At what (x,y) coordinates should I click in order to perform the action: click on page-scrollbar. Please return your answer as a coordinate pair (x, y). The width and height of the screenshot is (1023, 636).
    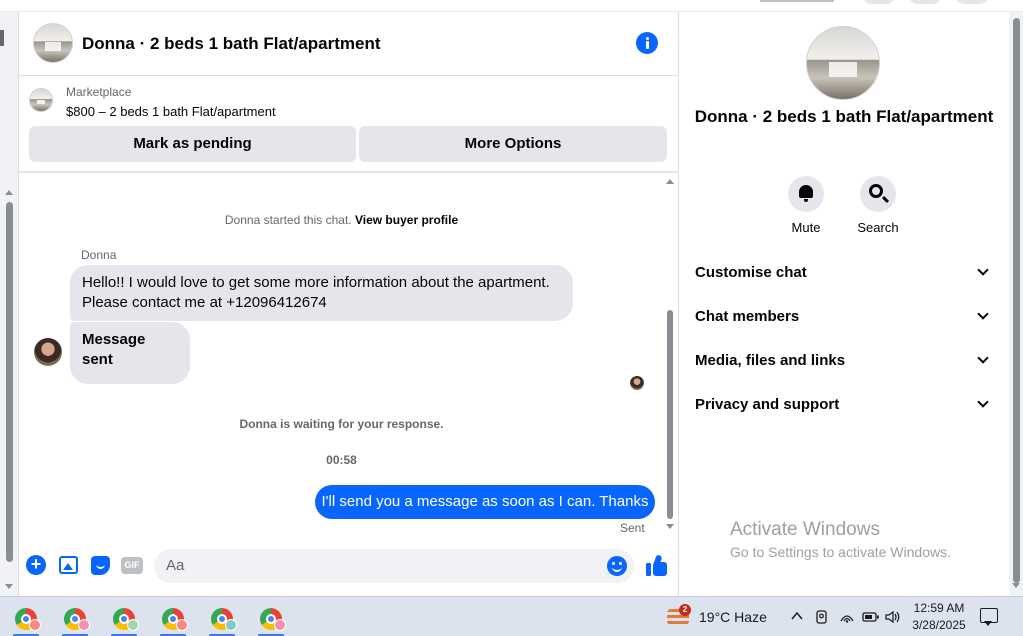
    Looking at the image, I should click on (9, 304).